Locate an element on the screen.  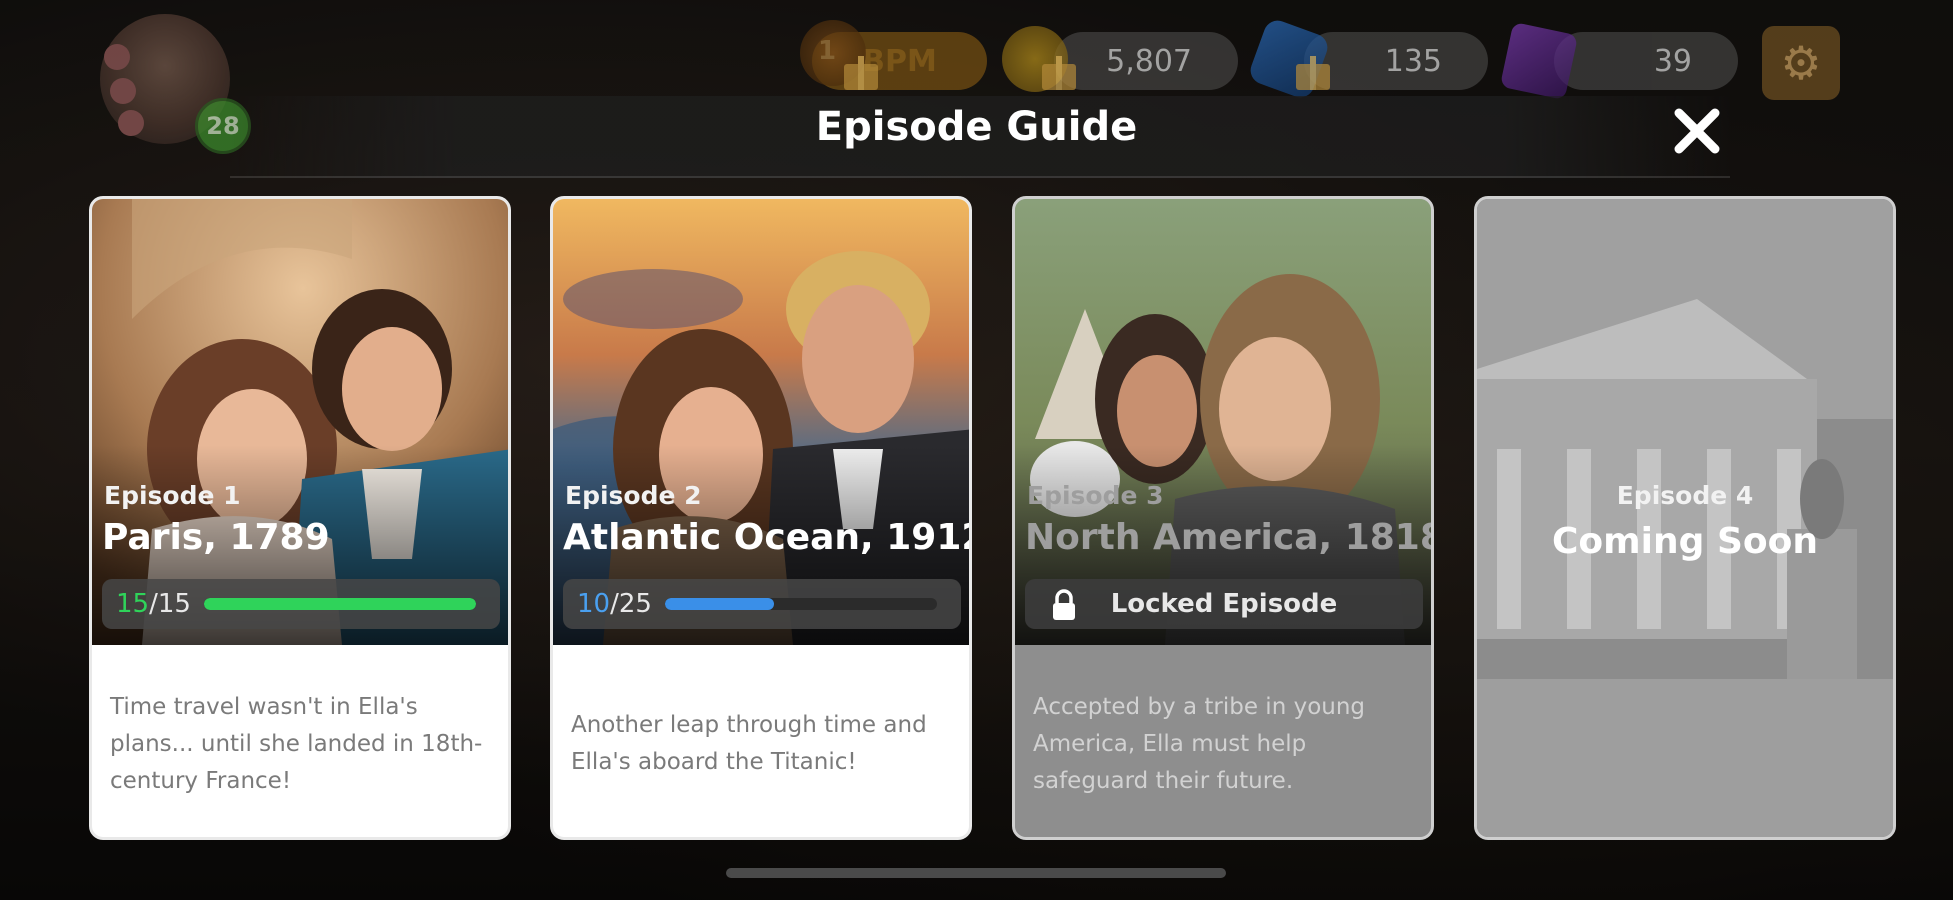
bpm-count: 1 is located at coordinates (827, 51).